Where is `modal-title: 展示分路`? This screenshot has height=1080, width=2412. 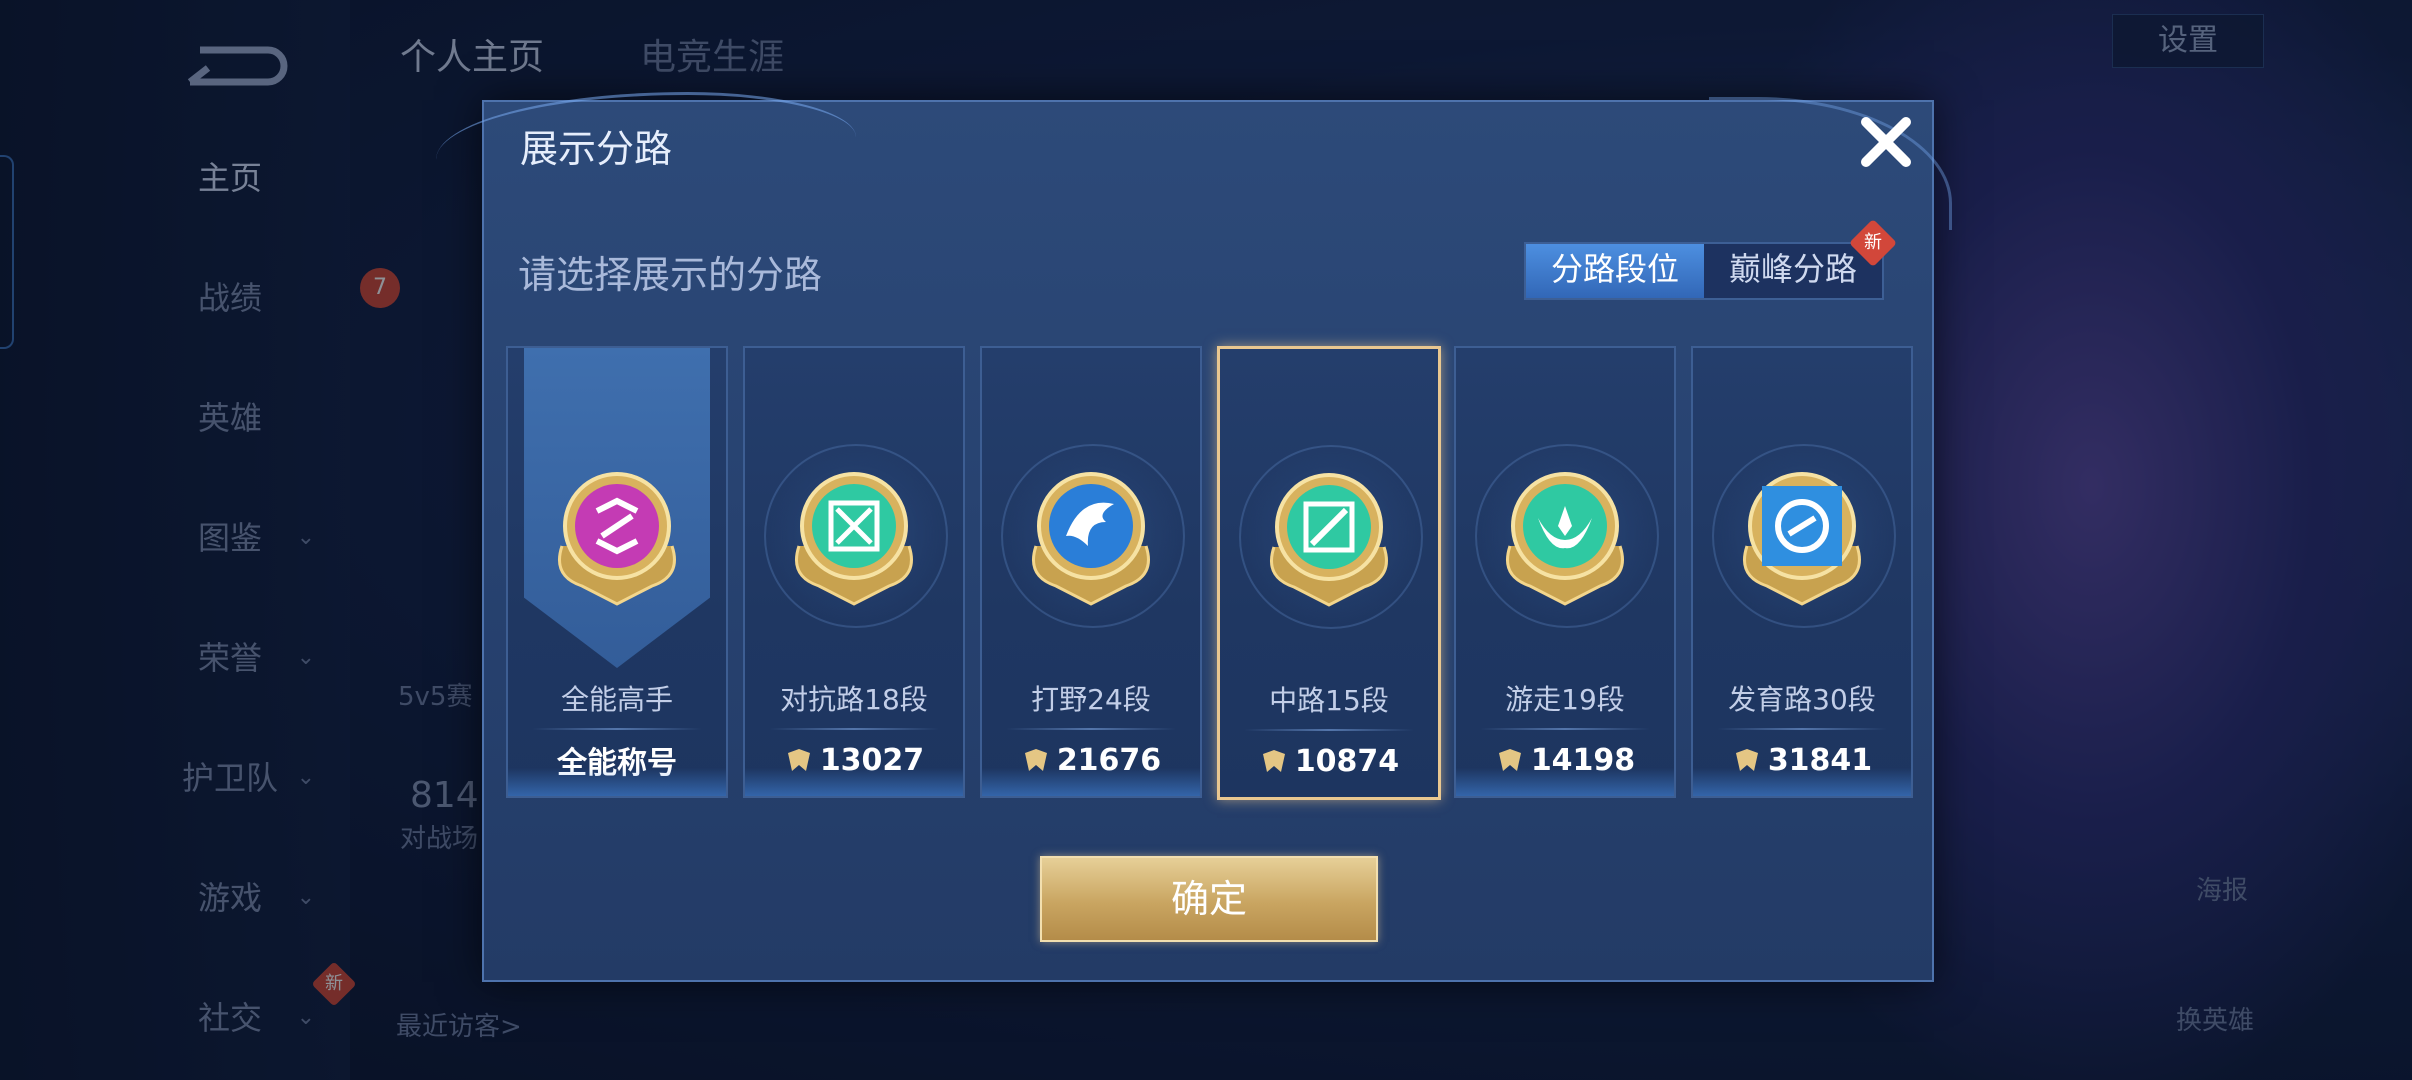 modal-title: 展示分路 is located at coordinates (596, 149).